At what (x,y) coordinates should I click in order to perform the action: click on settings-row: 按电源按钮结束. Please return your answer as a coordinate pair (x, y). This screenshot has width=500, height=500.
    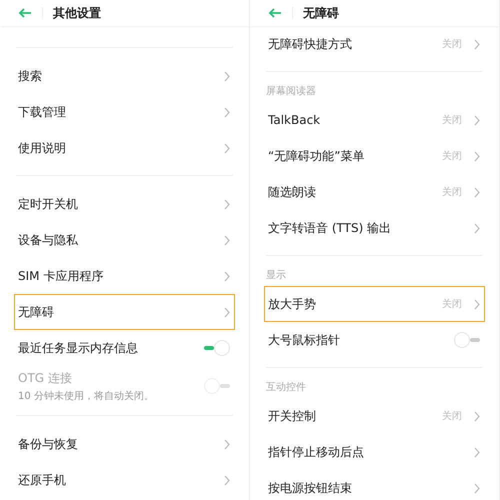
    Looking at the image, I should click on (374, 485).